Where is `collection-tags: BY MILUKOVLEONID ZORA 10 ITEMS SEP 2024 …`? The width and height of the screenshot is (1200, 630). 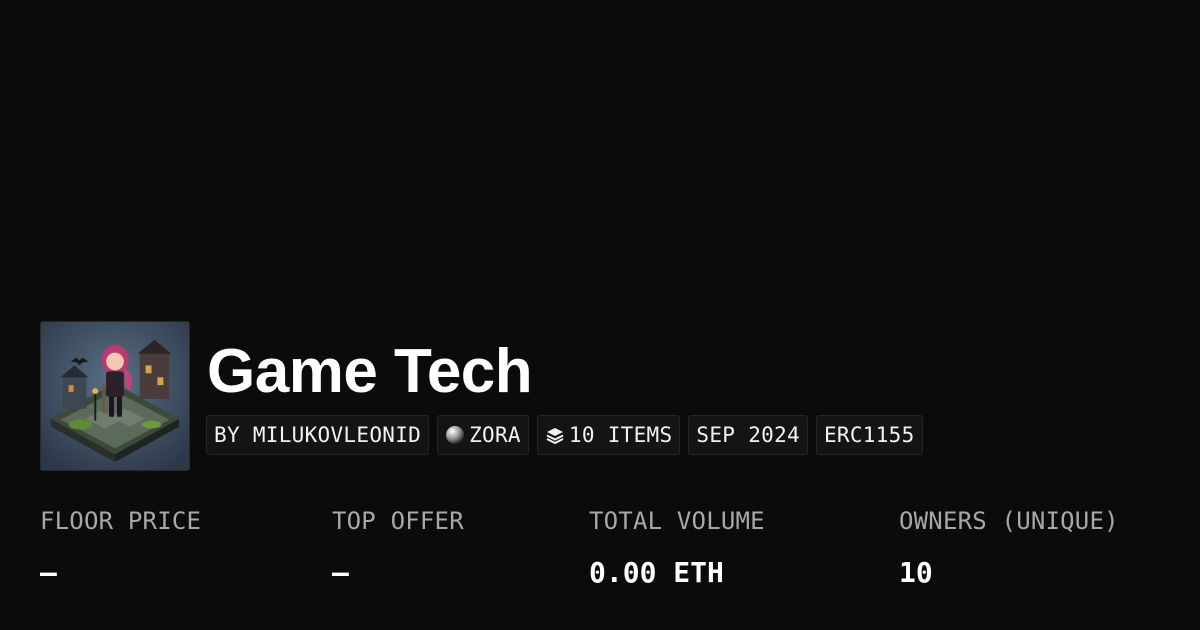 collection-tags: BY MILUKOVLEONID ZORA 10 ITEMS SEP 2024 … is located at coordinates (564, 435).